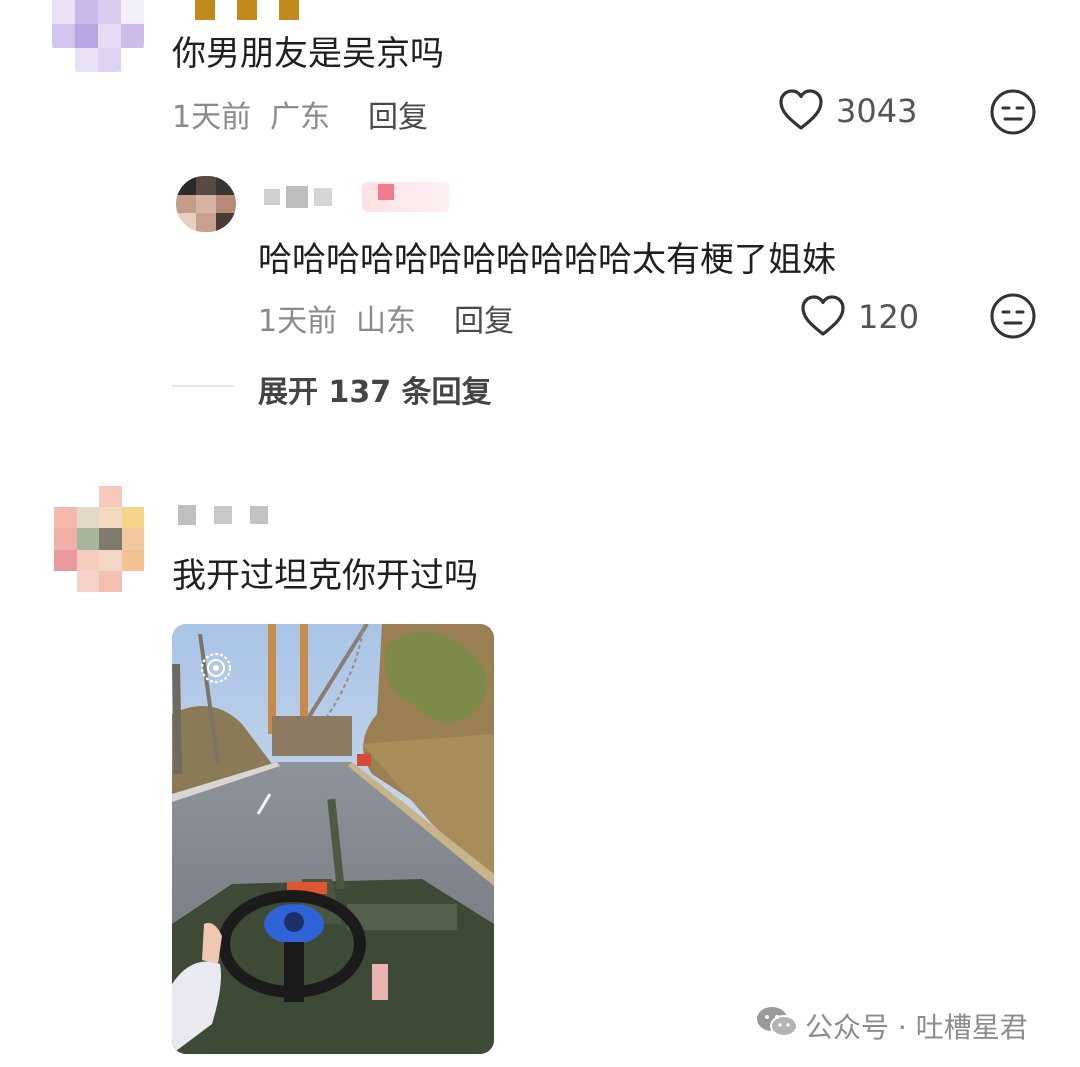 The image size is (1080, 1067). Describe the element at coordinates (298, 321) in the screenshot. I see `reply-time: 1天前` at that location.